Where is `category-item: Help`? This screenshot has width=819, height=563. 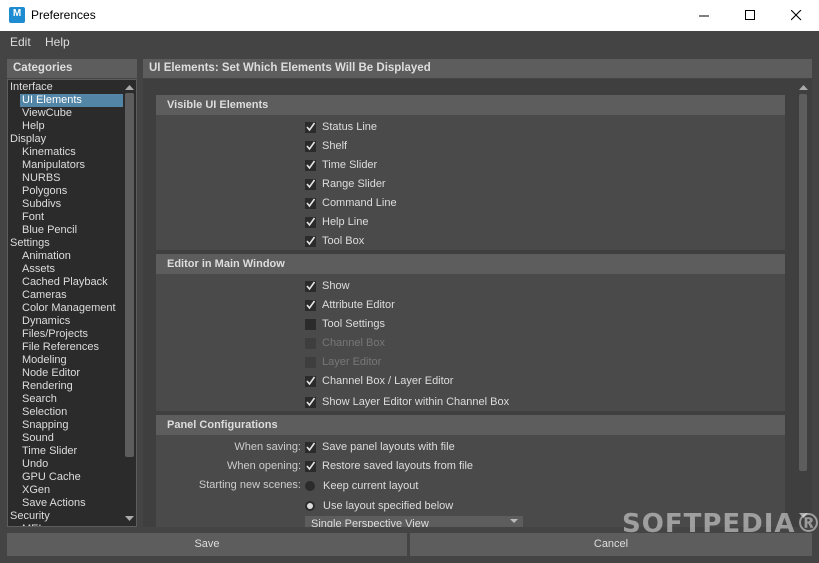
category-item: Help is located at coordinates (71, 126).